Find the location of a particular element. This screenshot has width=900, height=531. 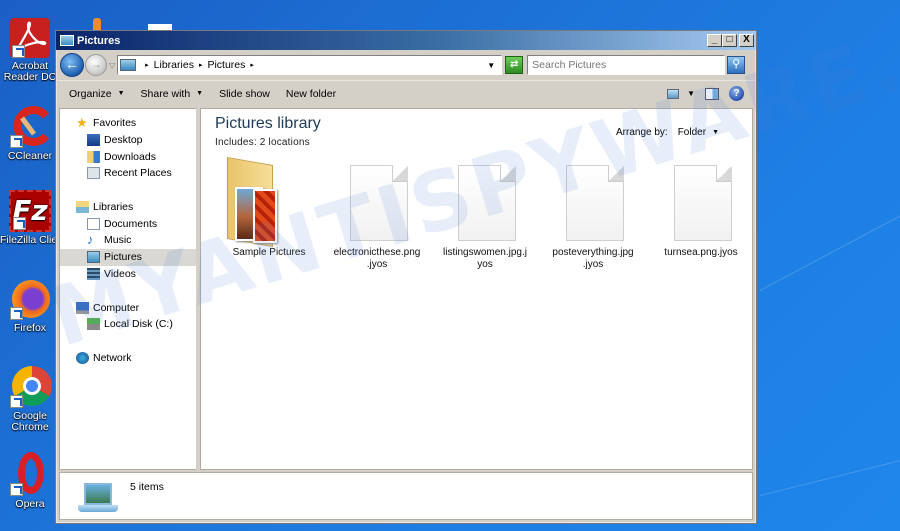

desktop-icon-chrome: Google Chrome is located at coordinates (30, 398).